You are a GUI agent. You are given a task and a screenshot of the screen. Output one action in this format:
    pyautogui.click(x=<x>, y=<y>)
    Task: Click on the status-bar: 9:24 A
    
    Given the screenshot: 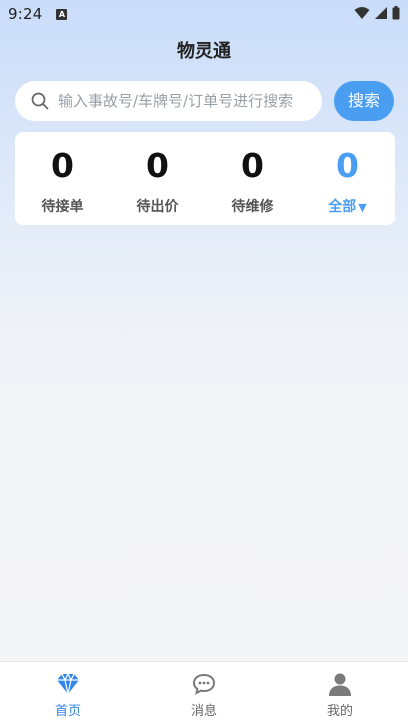 What is the action you would take?
    pyautogui.click(x=204, y=14)
    